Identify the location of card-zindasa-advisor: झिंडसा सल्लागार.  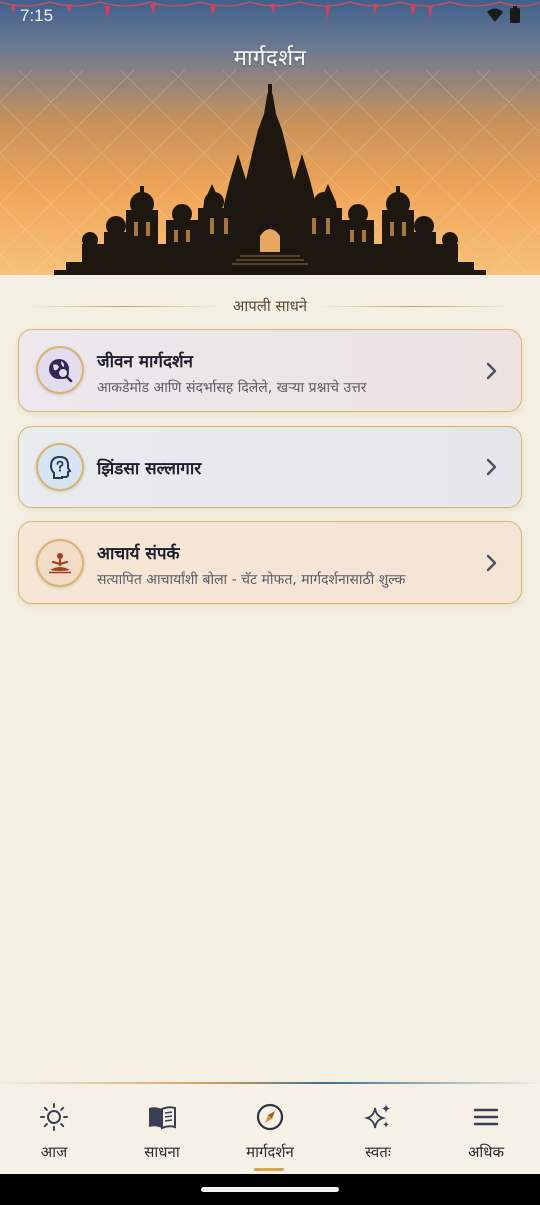
(270, 467).